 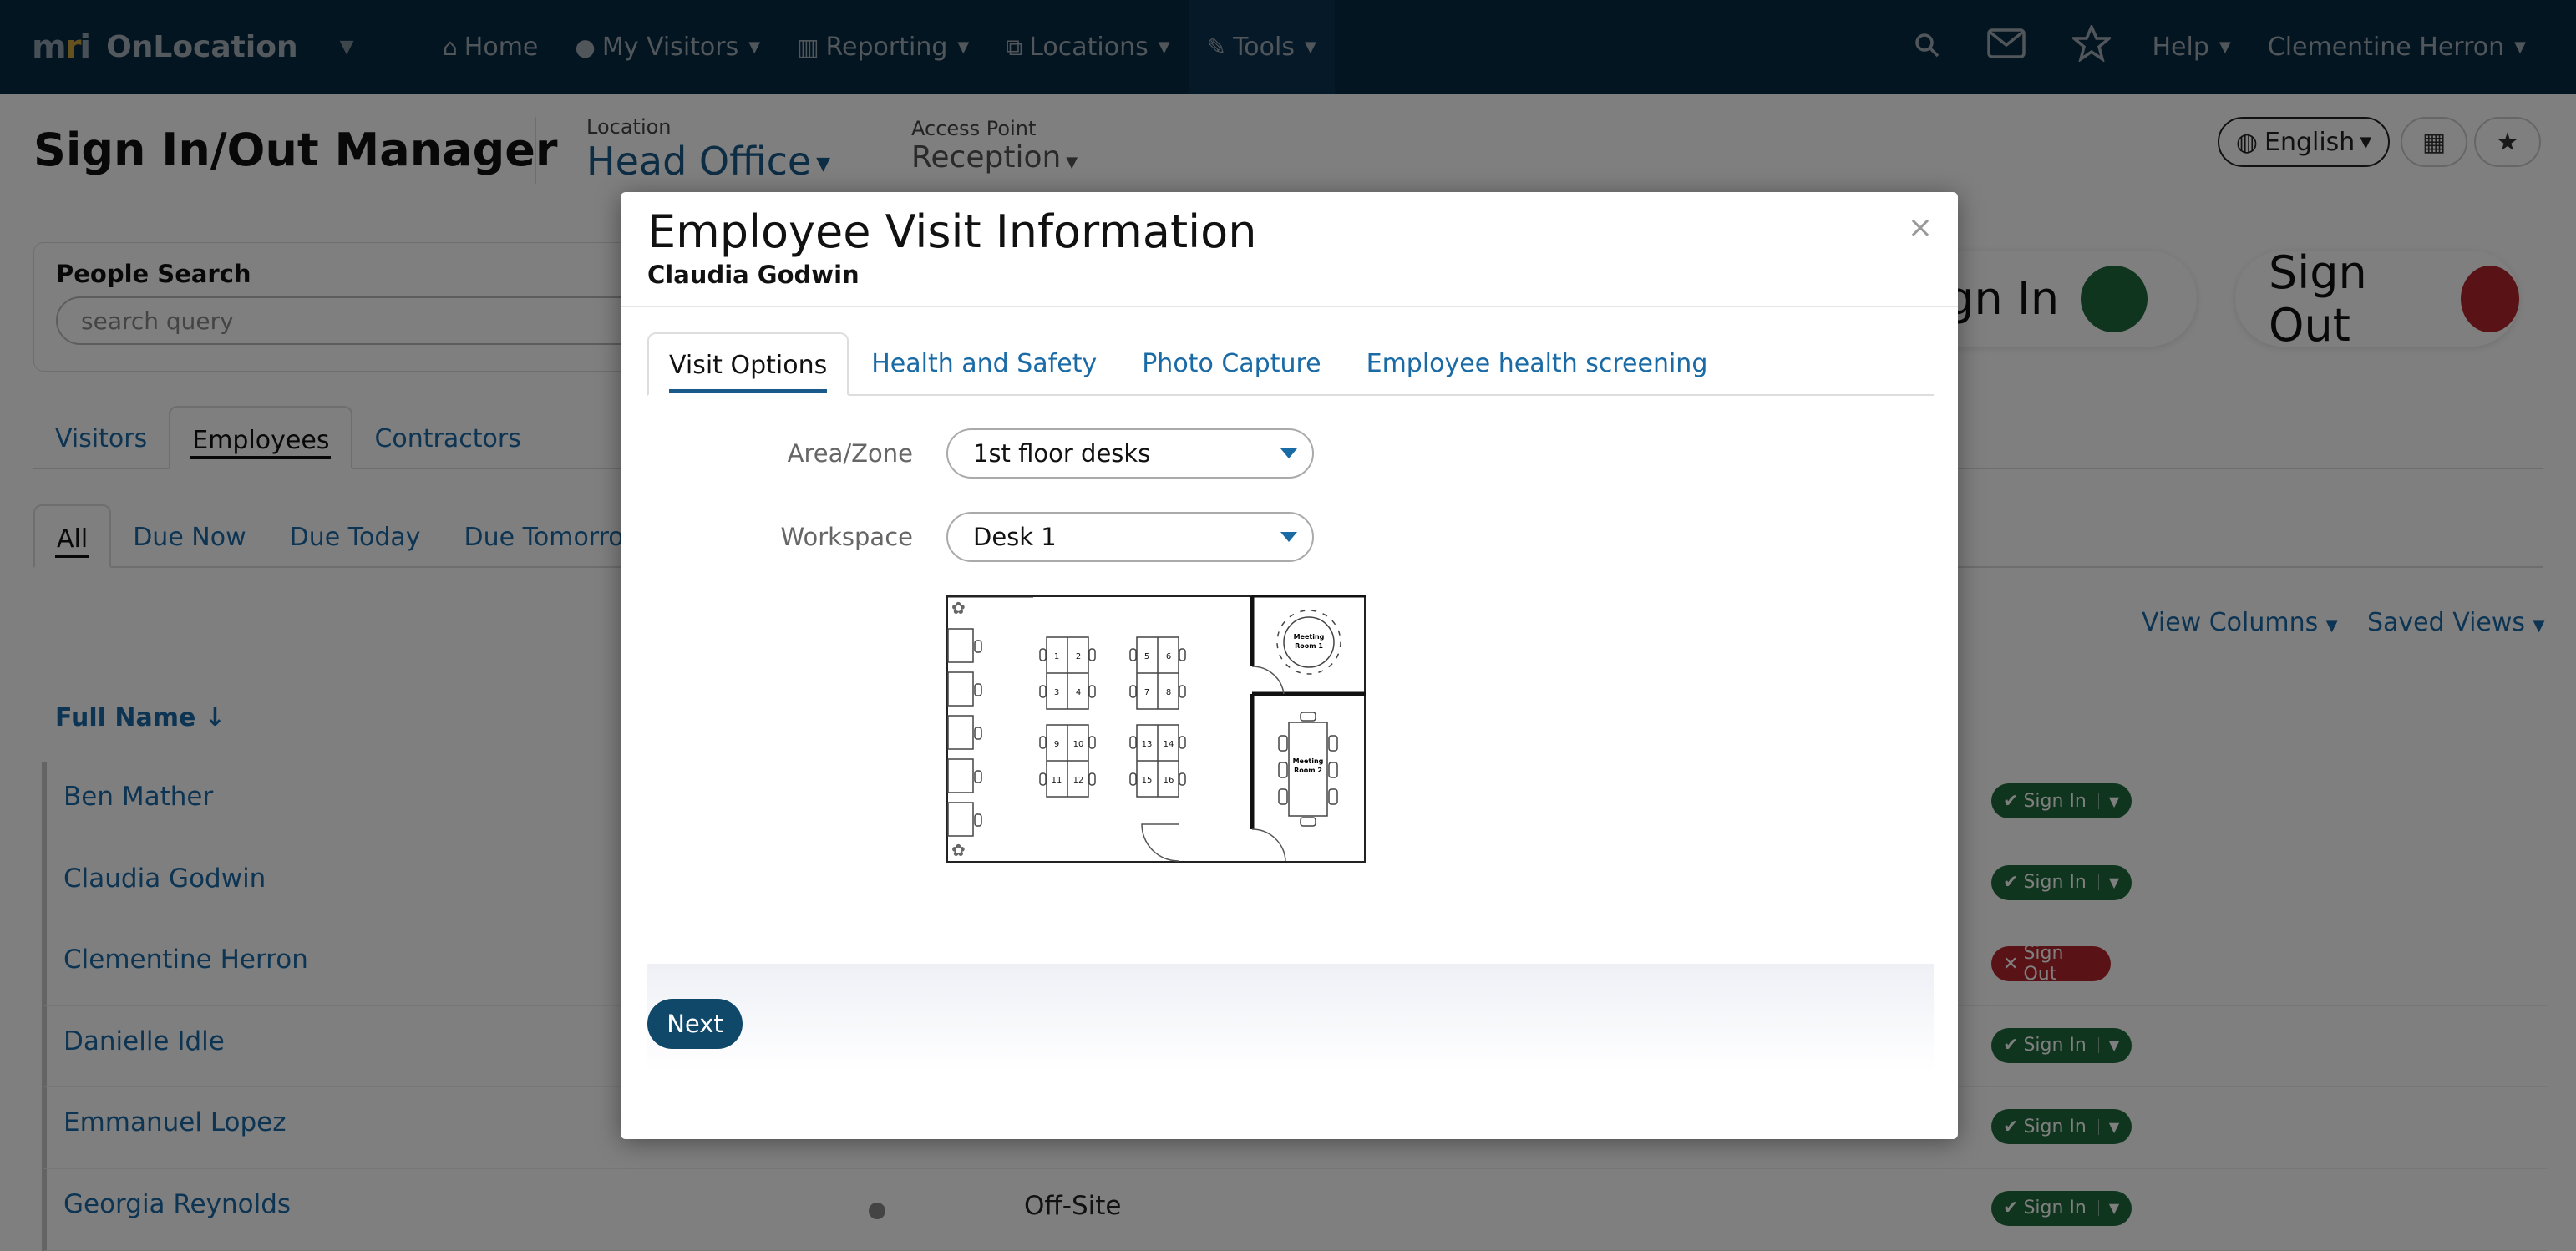 What do you see at coordinates (850, 453) in the screenshot?
I see `area-zone-label: Area/Zone` at bounding box center [850, 453].